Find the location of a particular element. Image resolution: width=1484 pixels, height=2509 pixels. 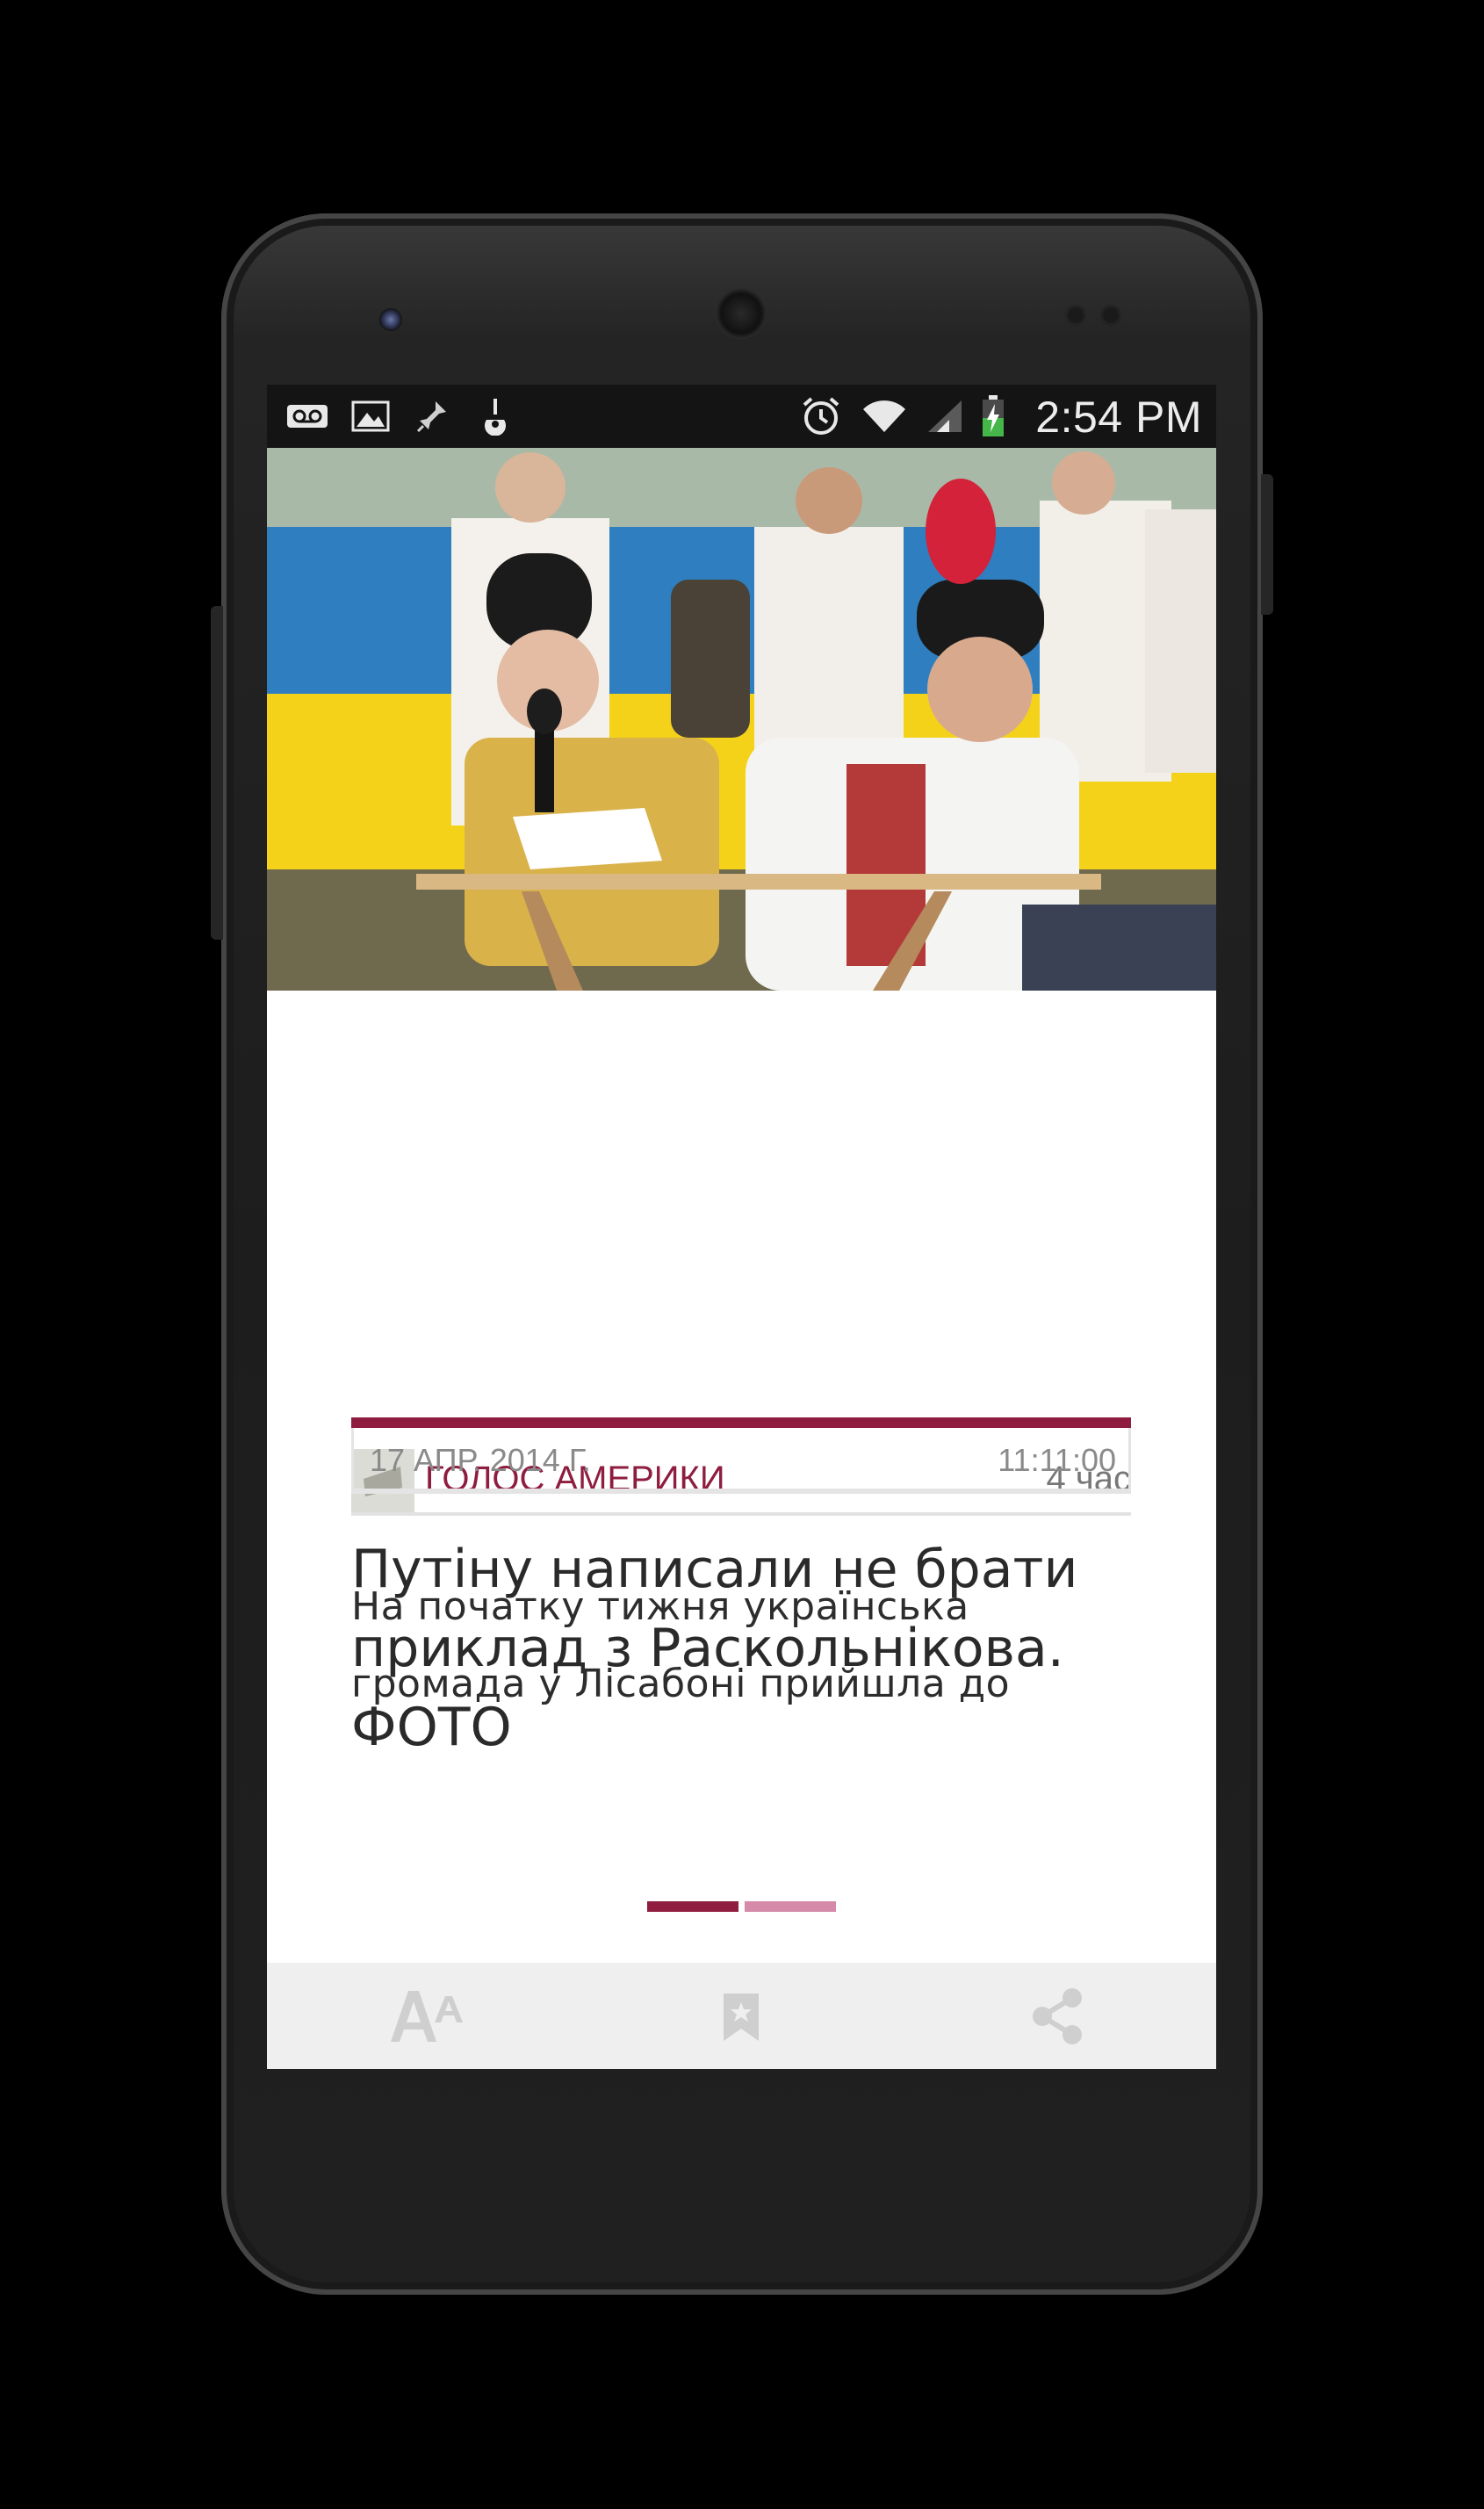

share-icon is located at coordinates (1057, 2015).